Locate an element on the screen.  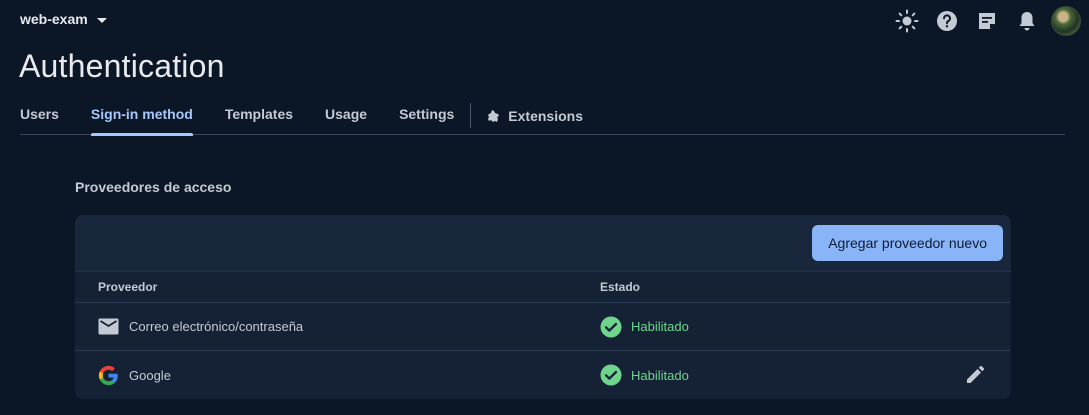
tab-templates: Templates is located at coordinates (259, 116).